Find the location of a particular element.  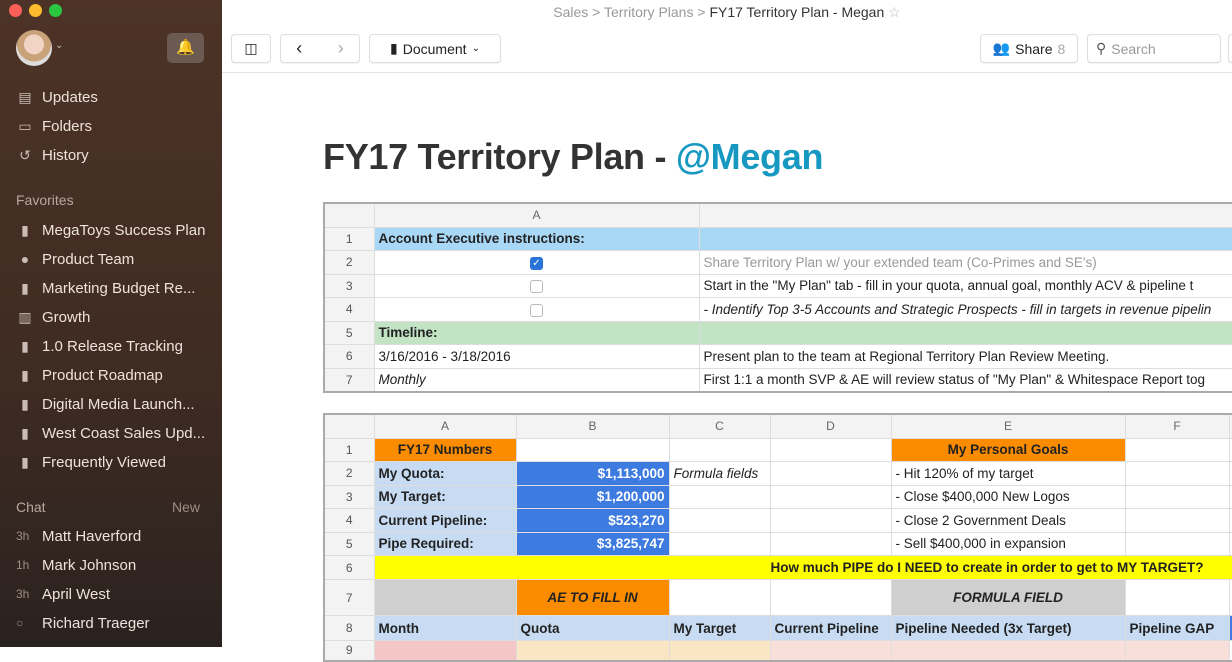

sidebar-item-folders: ▭ Folders is located at coordinates (54, 126).